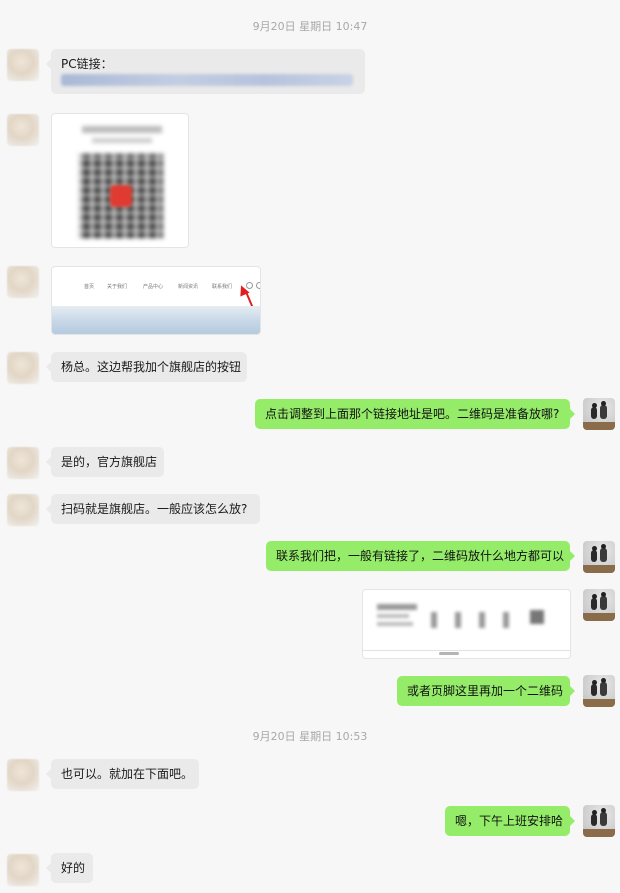 This screenshot has height=893, width=620. I want to click on message-text: 联系我们把，一般有链接了，二维码放什么地方都可以, so click(420, 556).